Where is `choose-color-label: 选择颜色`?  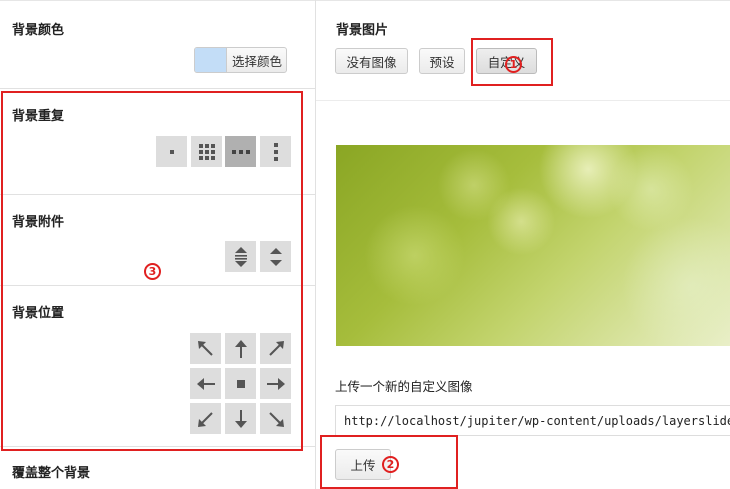
choose-color-label: 选择颜色 is located at coordinates (257, 61).